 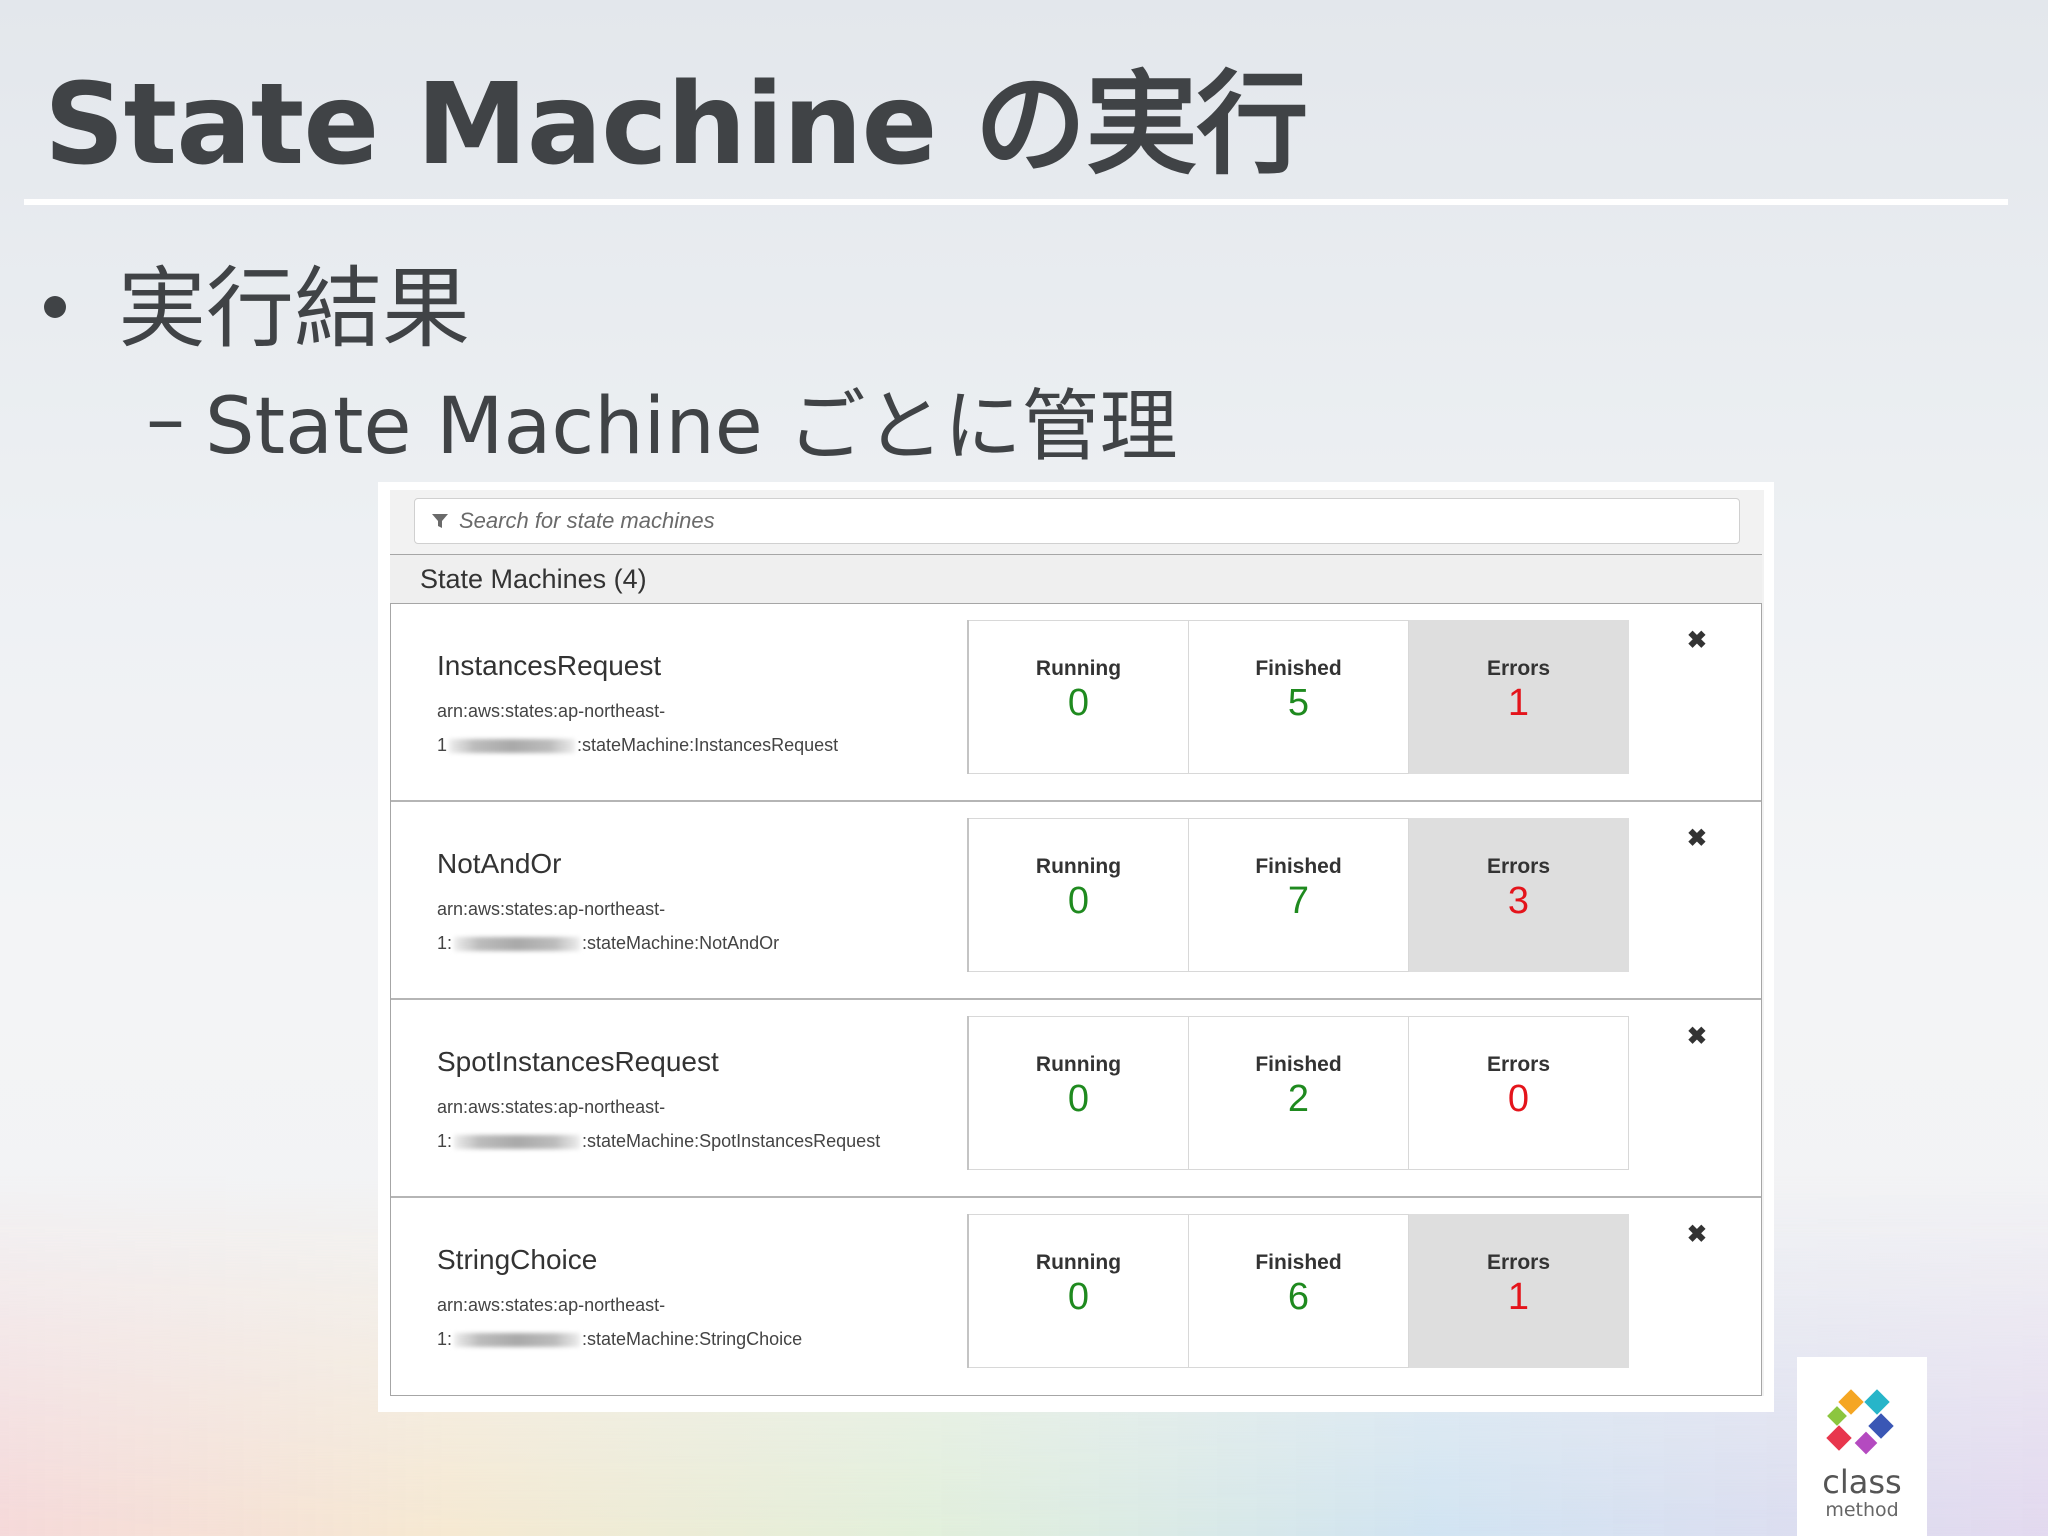 I want to click on finished-count: 6, so click(x=1298, y=1297).